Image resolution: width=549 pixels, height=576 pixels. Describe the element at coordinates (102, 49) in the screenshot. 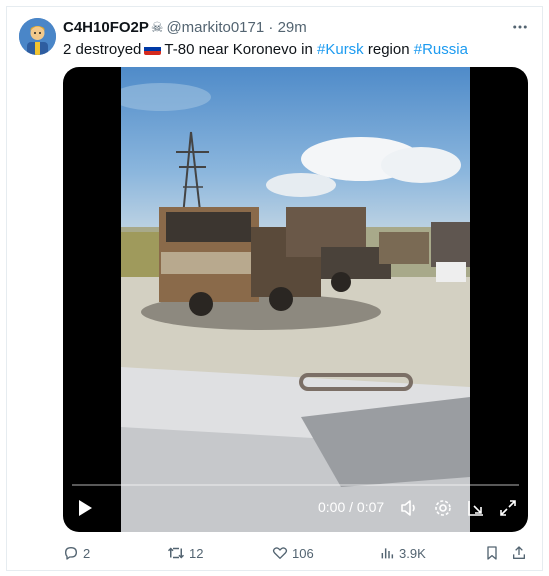

I see `text-prefix: 2 destroyed` at that location.